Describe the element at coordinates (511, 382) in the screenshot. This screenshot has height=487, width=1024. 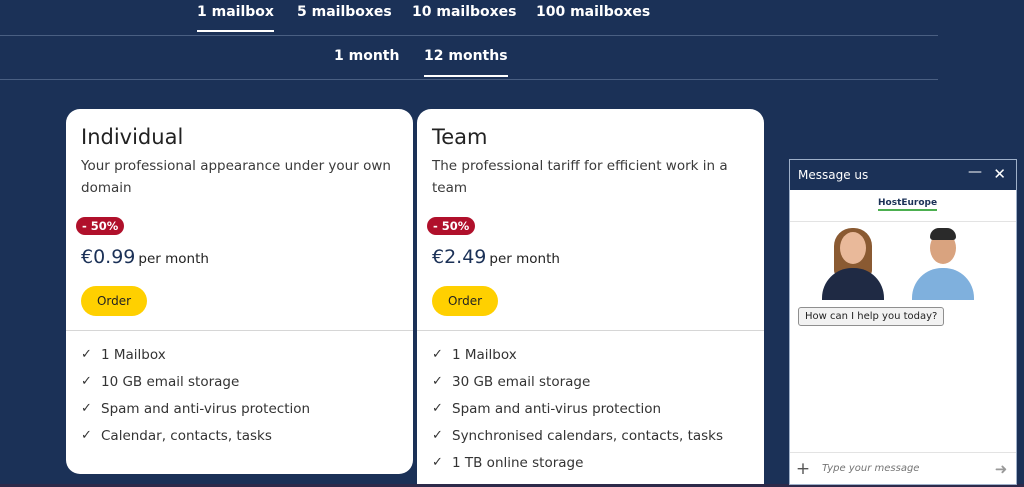
I see `feature-item: ✓ 30 GB email storage` at that location.